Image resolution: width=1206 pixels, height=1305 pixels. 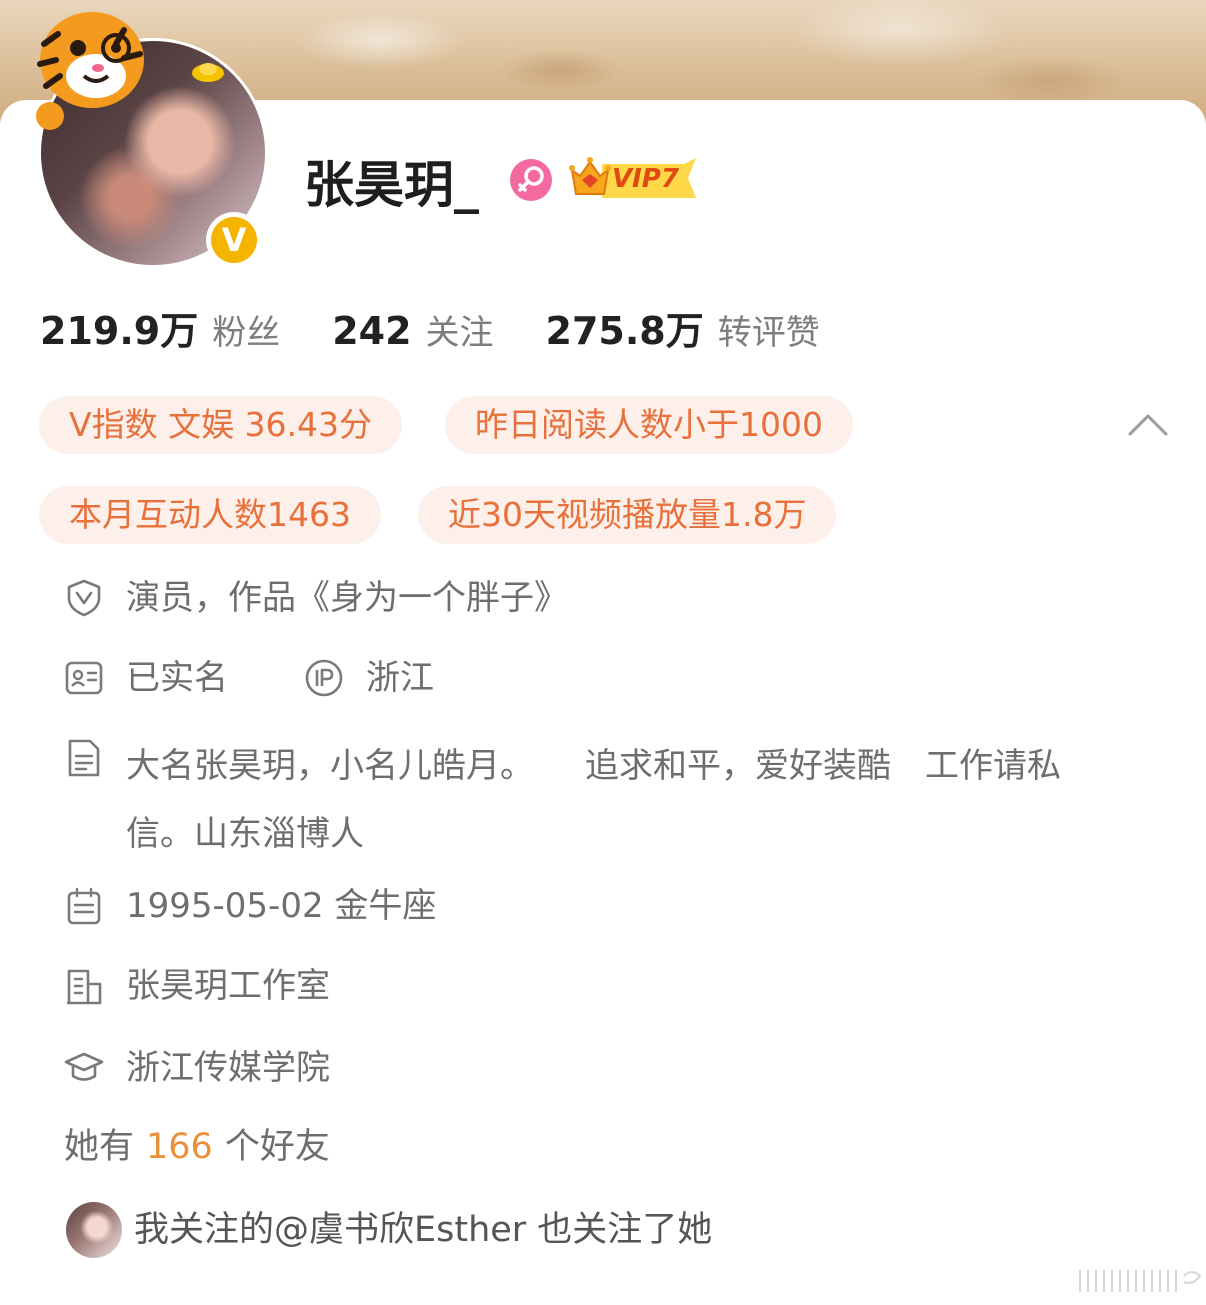 What do you see at coordinates (1148, 425) in the screenshot?
I see `chevron-up-icon` at bounding box center [1148, 425].